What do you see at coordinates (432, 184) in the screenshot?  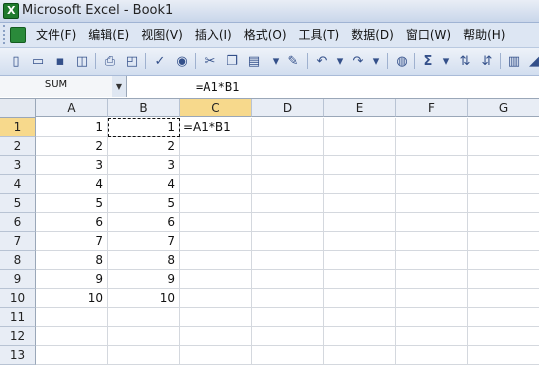 I see `cell-f4` at bounding box center [432, 184].